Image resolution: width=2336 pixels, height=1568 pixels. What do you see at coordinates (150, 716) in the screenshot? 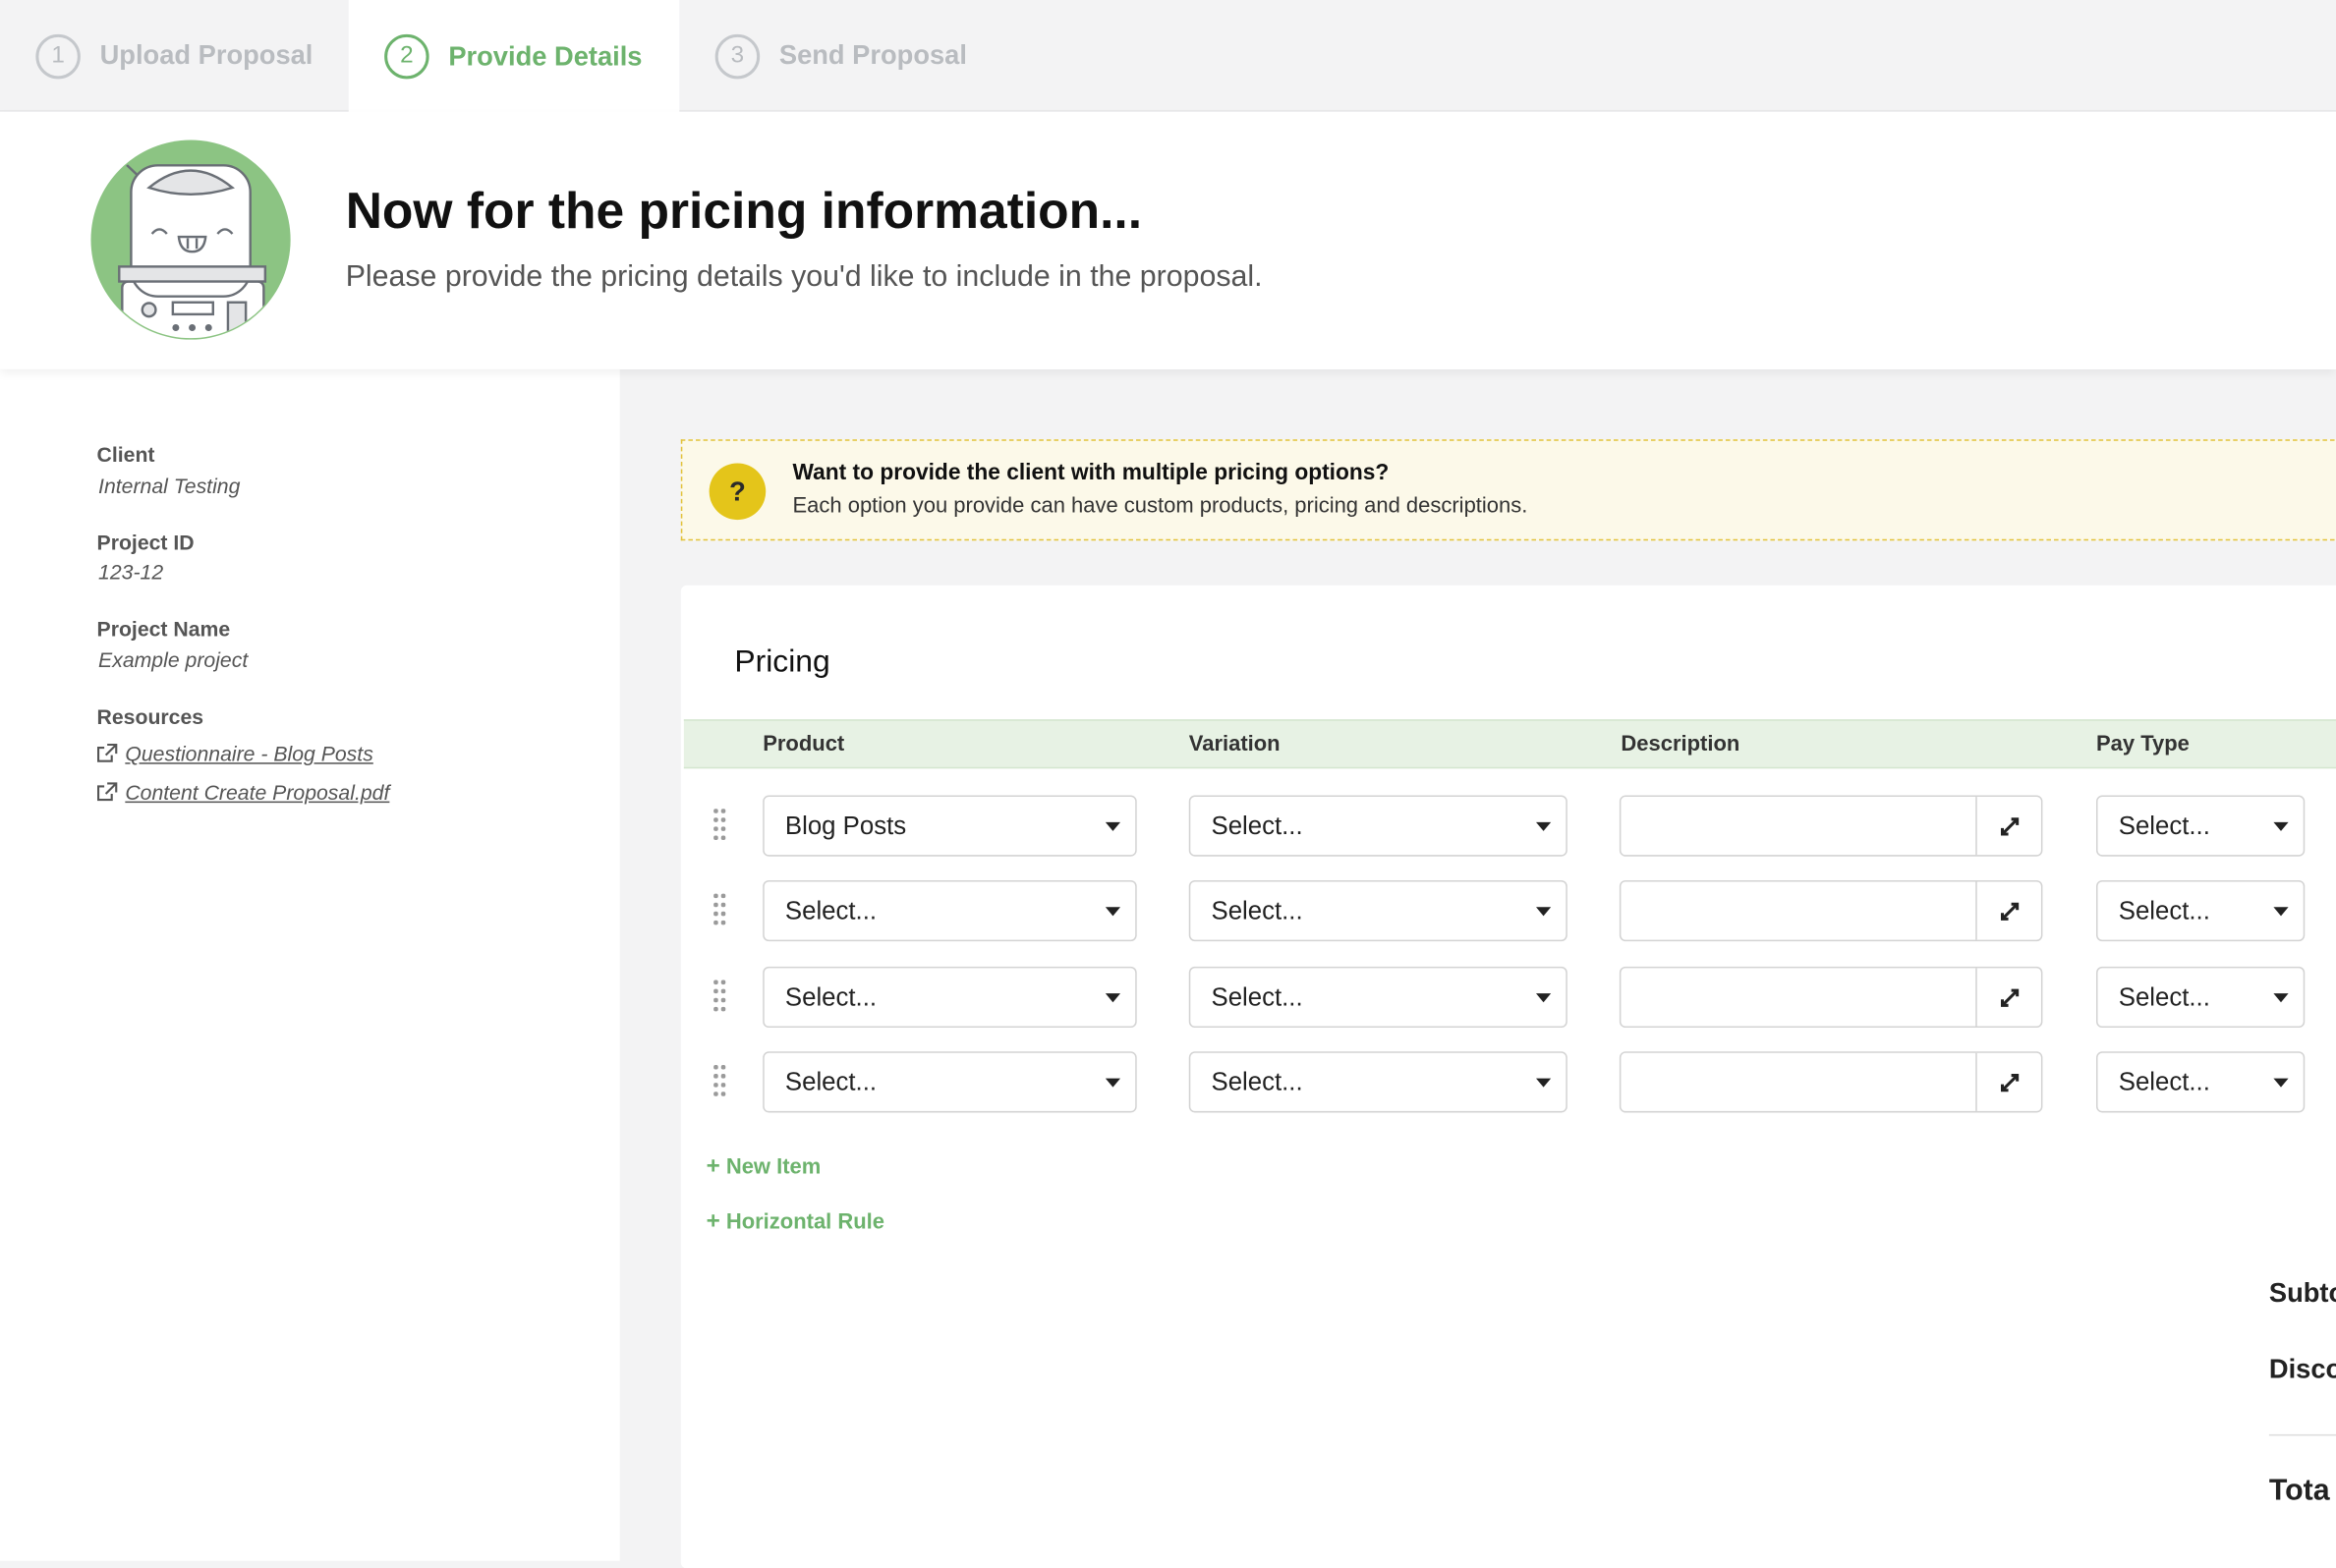
I see `resources-label: Resources` at bounding box center [150, 716].